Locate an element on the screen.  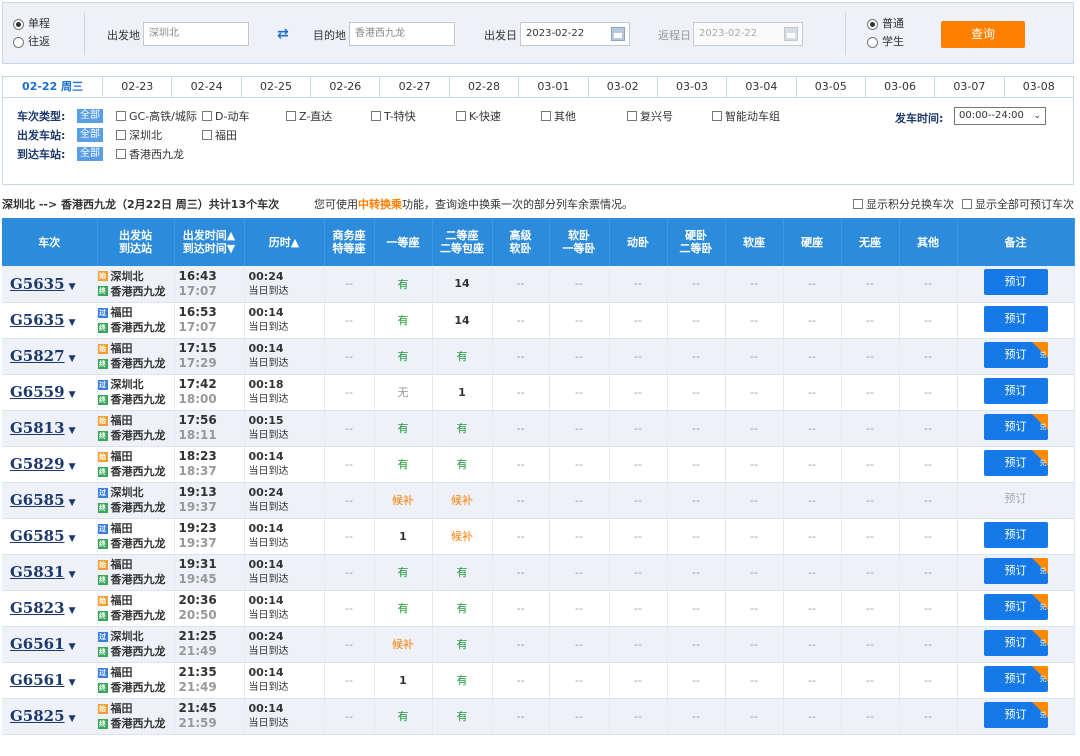
arrival-day: 当日到达 is located at coordinates (268, 723).